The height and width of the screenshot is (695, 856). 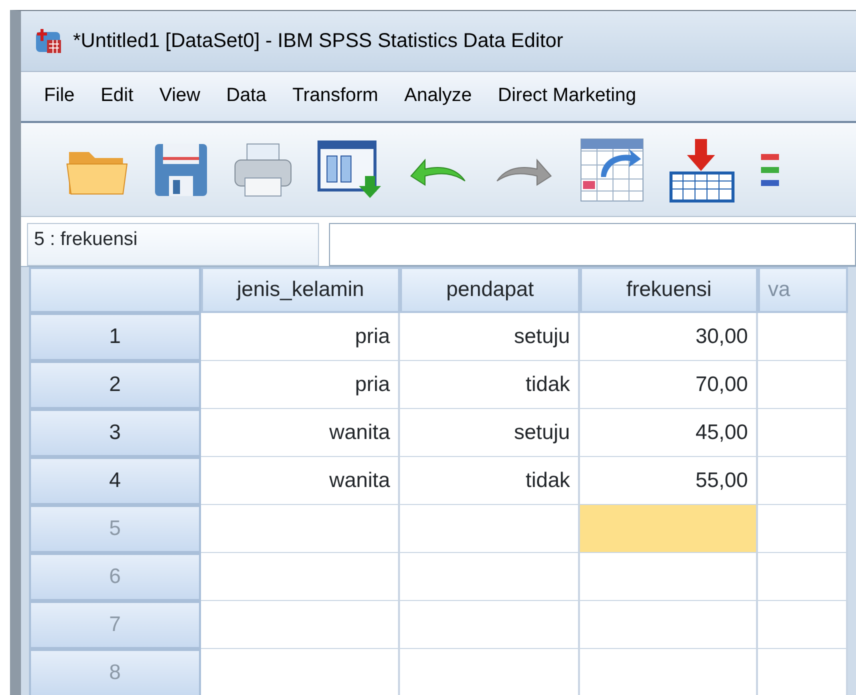 What do you see at coordinates (669, 385) in the screenshot?
I see `data-cell: 70,00` at bounding box center [669, 385].